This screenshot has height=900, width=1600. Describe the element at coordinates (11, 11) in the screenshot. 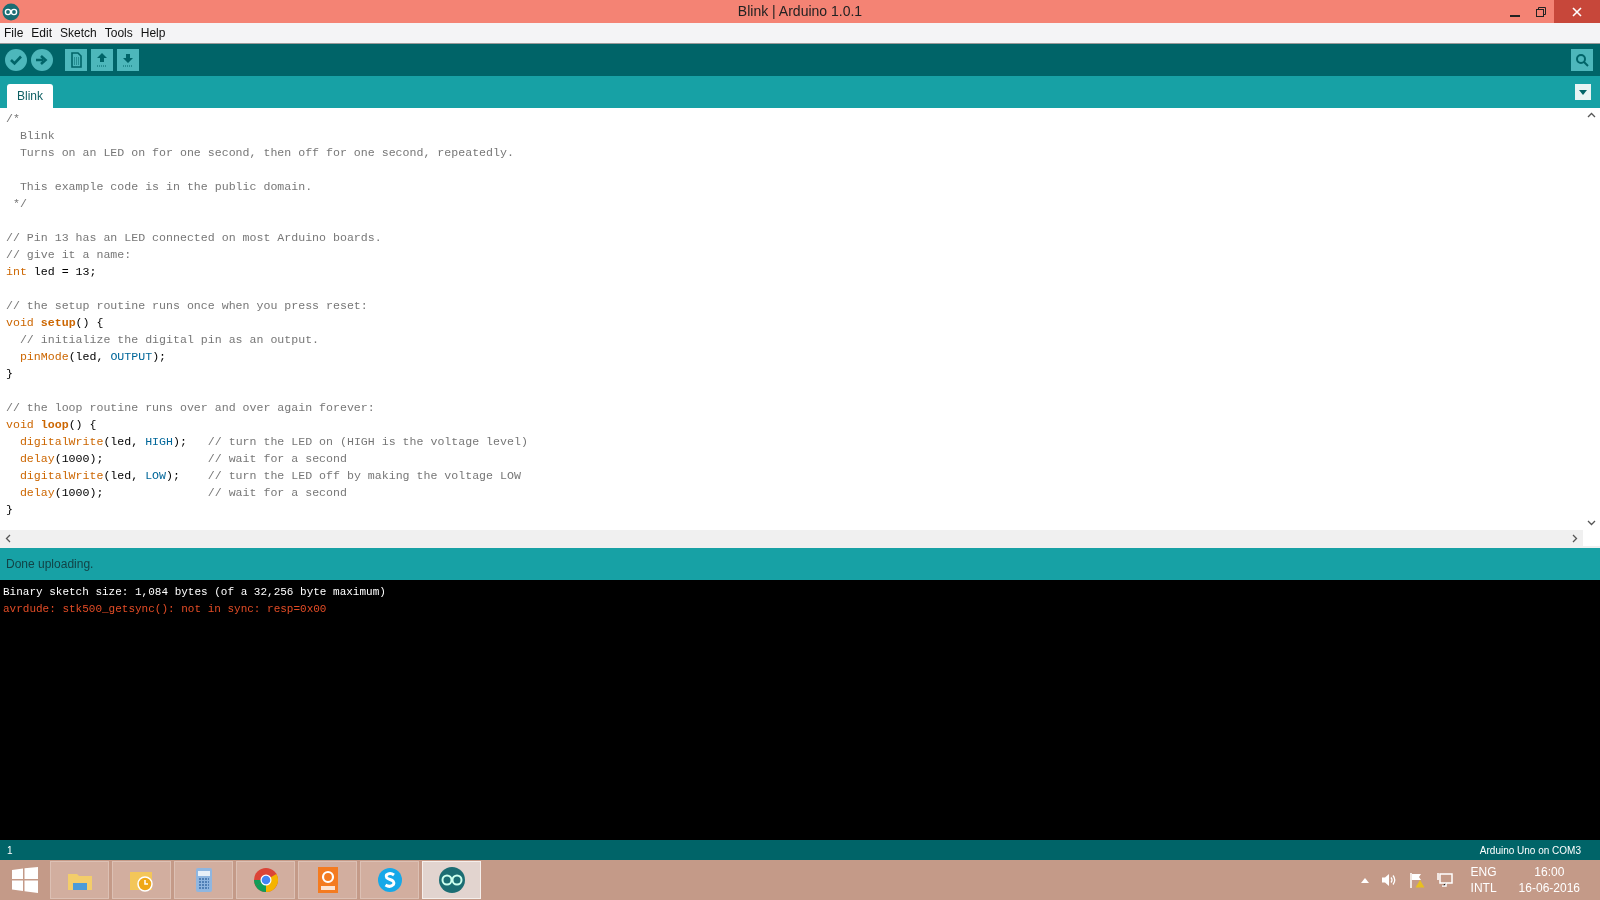

I see `arduino-logo-icon` at that location.